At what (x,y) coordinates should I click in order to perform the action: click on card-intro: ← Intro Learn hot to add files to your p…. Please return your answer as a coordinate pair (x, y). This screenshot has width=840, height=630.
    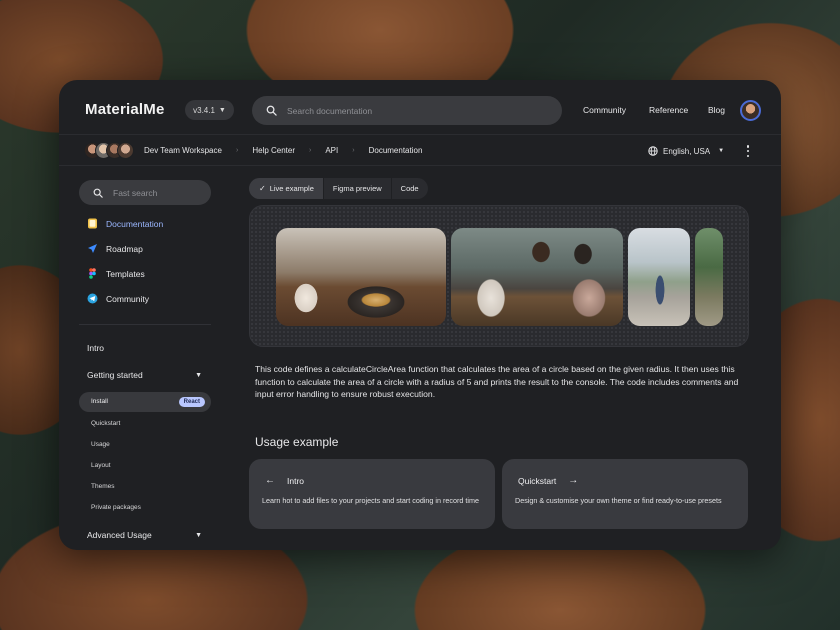
    Looking at the image, I should click on (372, 494).